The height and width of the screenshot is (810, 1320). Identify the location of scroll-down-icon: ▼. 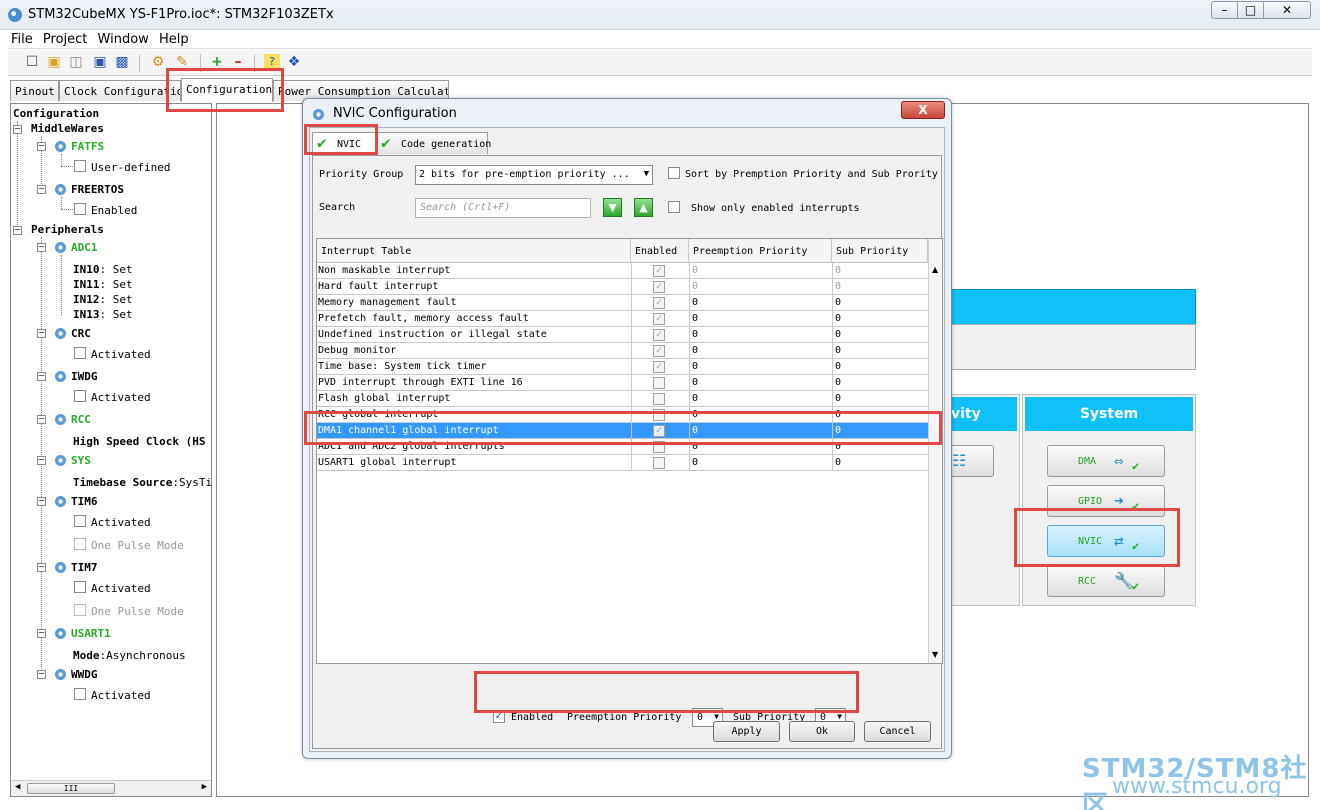
(935, 654).